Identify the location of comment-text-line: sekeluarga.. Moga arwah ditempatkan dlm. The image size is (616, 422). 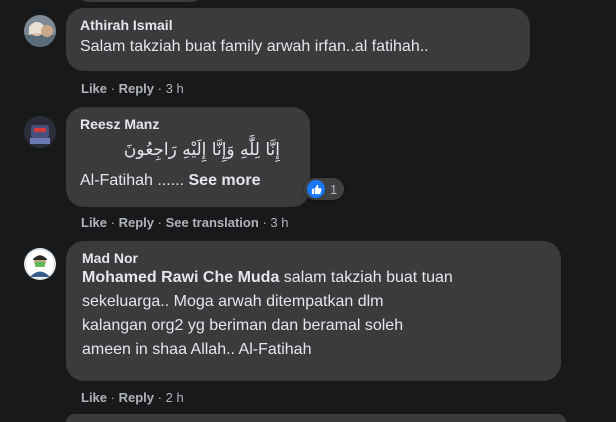
(233, 301).